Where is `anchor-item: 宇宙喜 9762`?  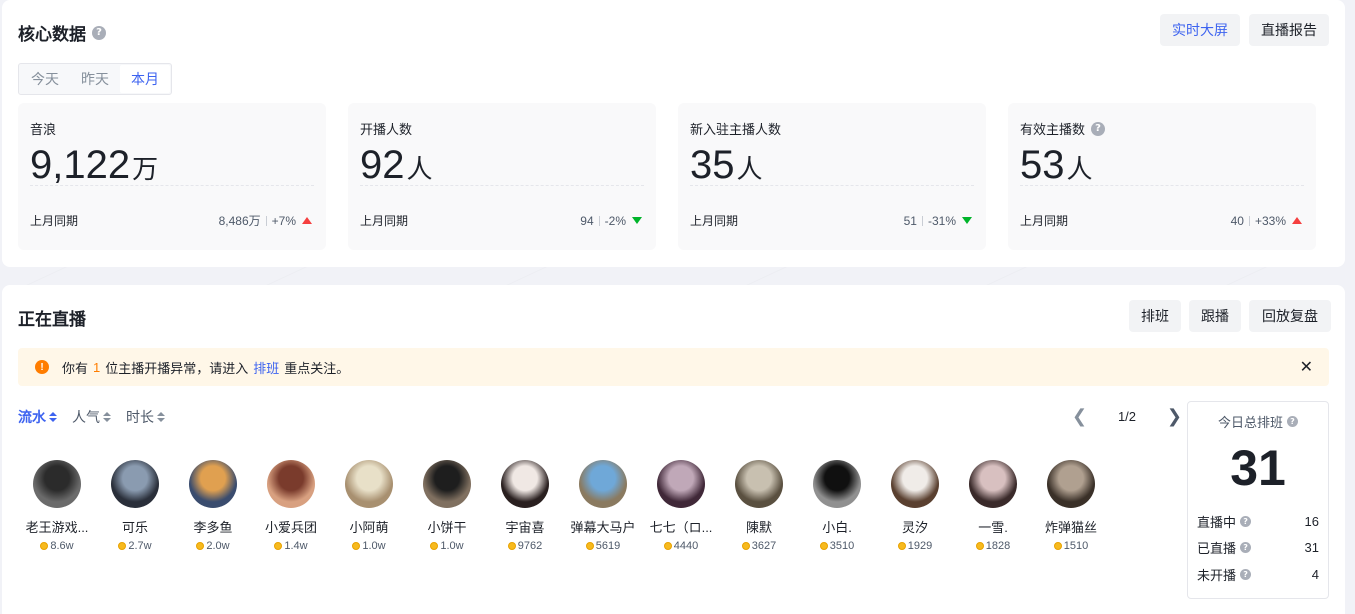 anchor-item: 宇宙喜 9762 is located at coordinates (525, 506).